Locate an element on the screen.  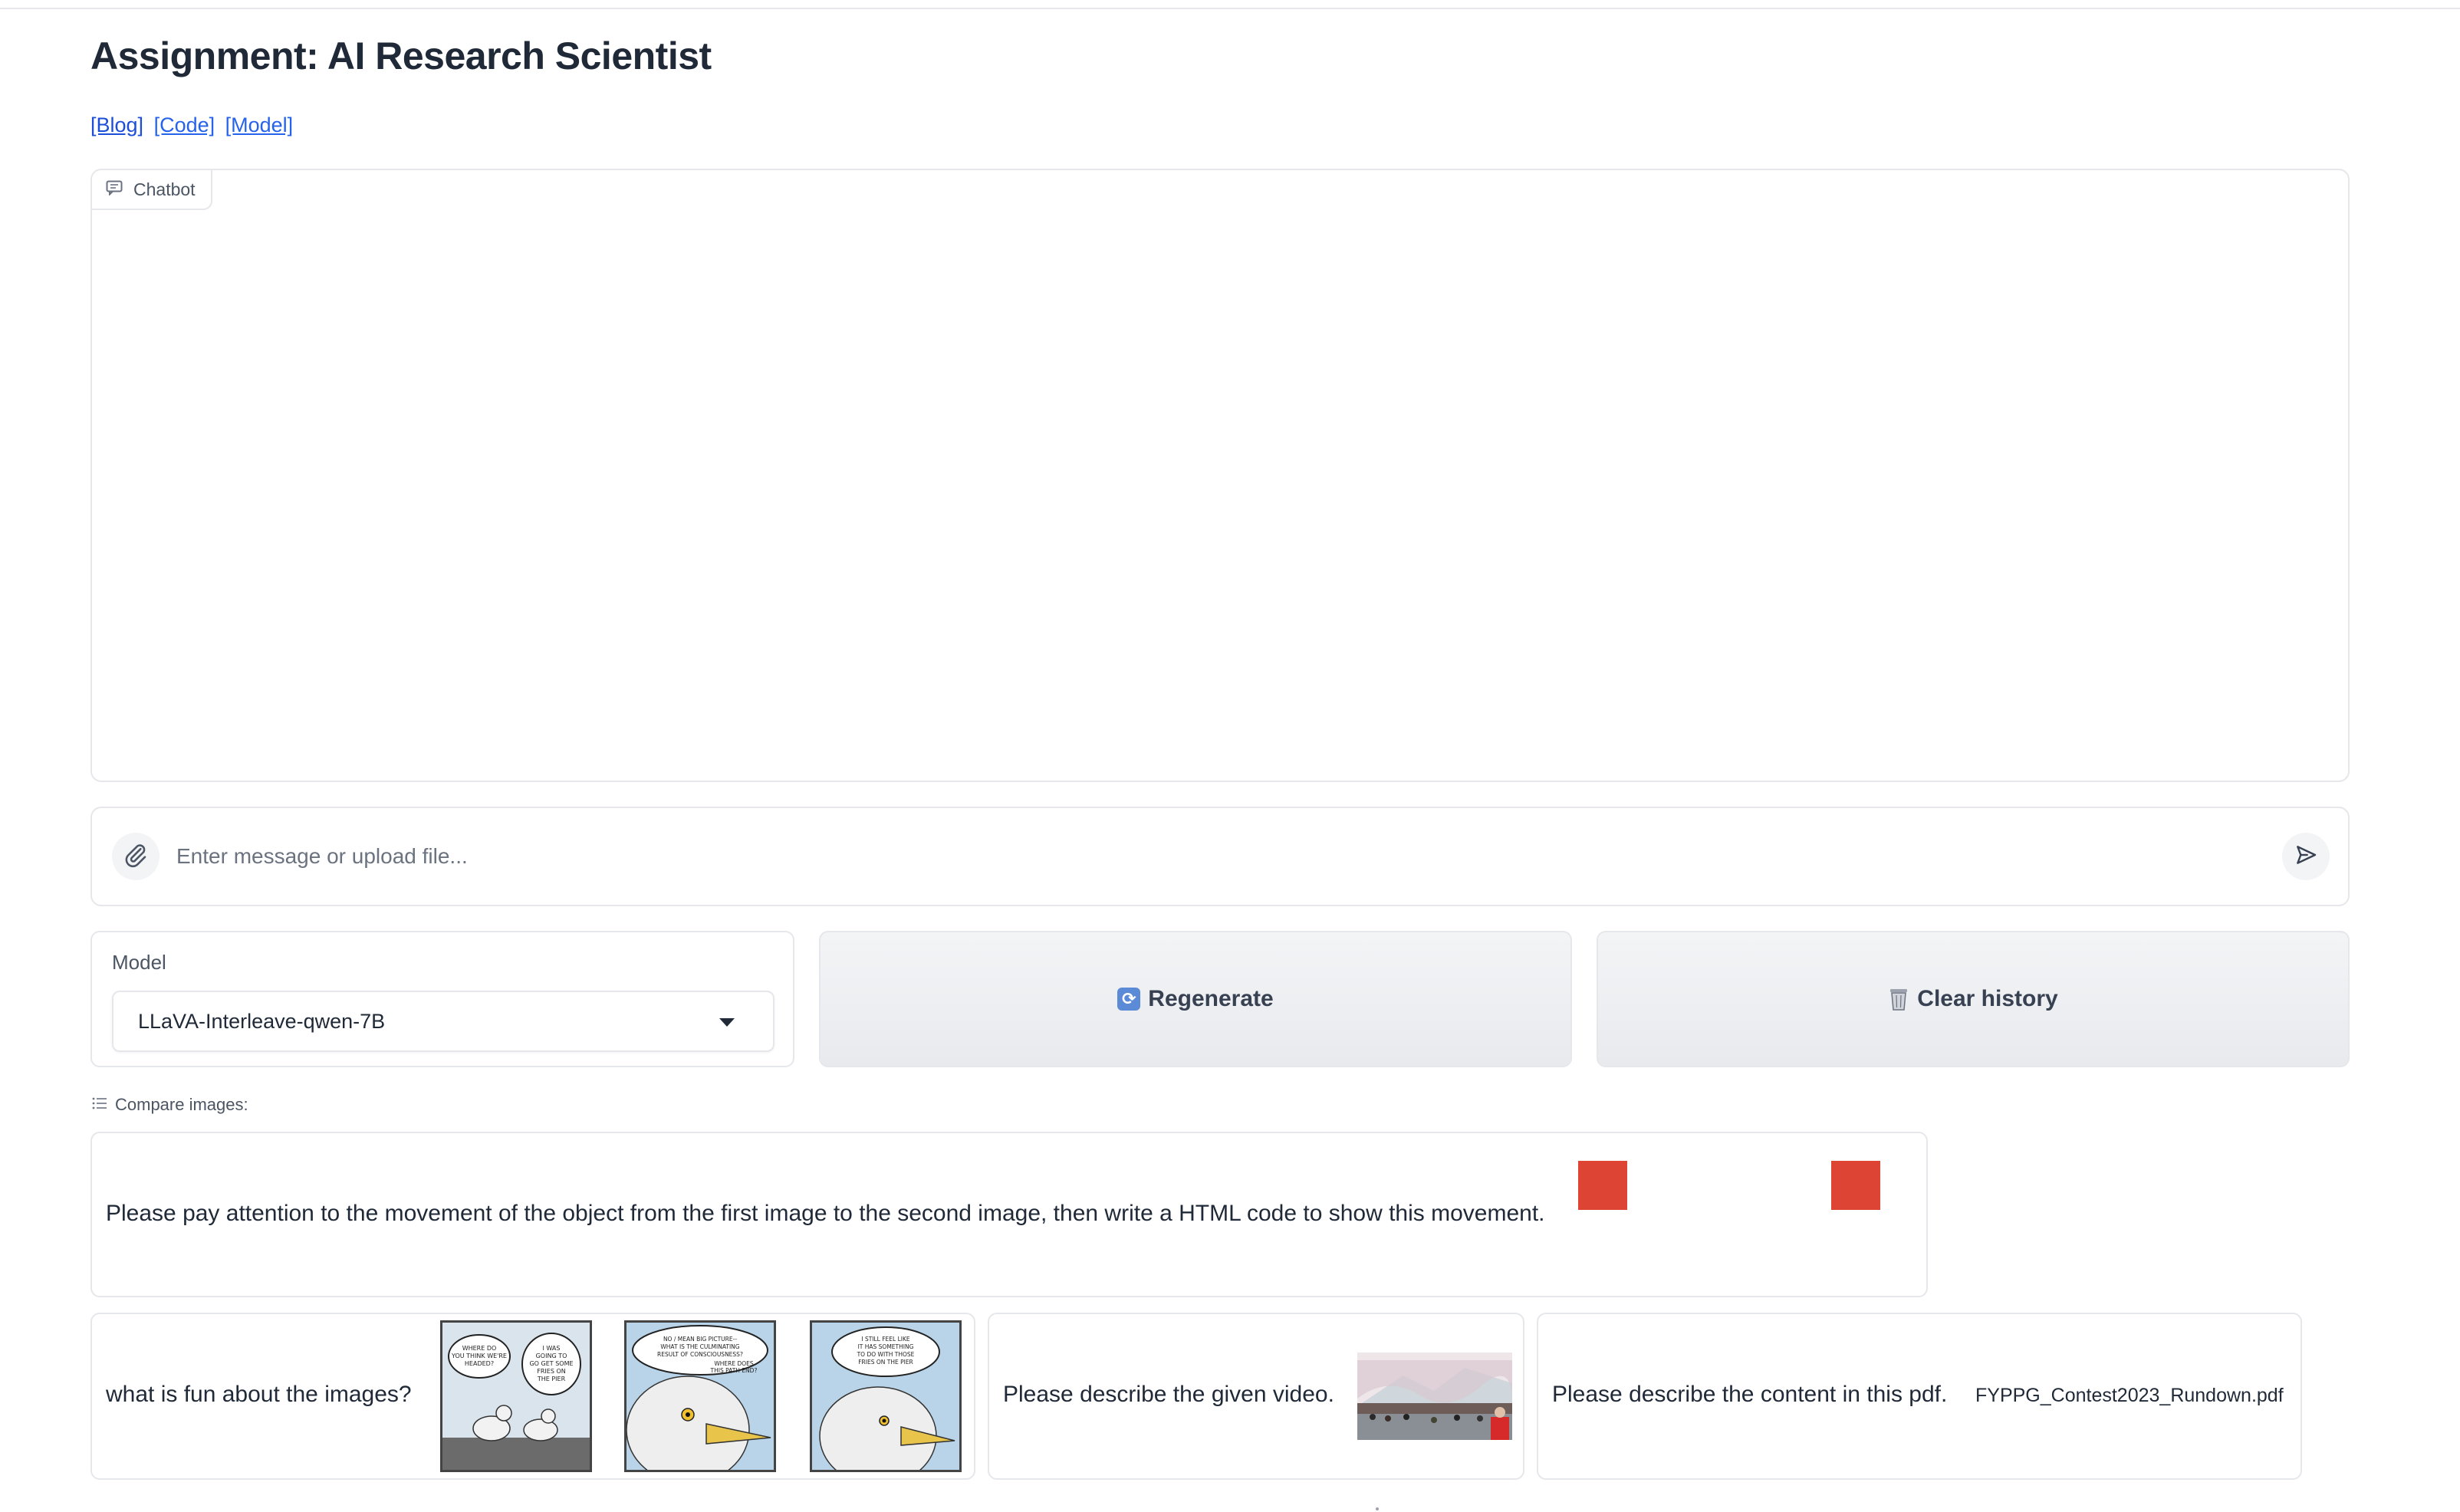
send-button is located at coordinates (2306, 856).